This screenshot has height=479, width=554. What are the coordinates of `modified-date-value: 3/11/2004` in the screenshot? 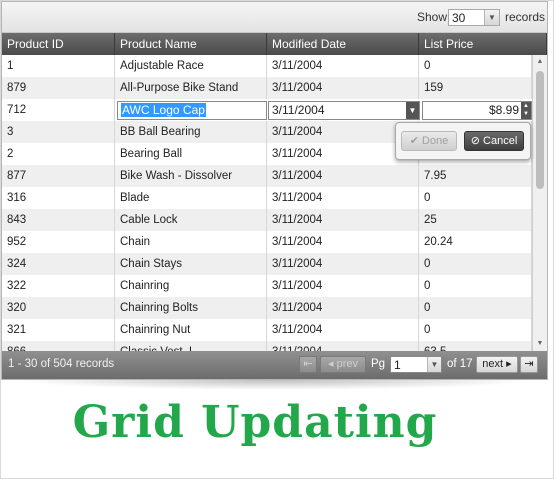 It's located at (298, 110).